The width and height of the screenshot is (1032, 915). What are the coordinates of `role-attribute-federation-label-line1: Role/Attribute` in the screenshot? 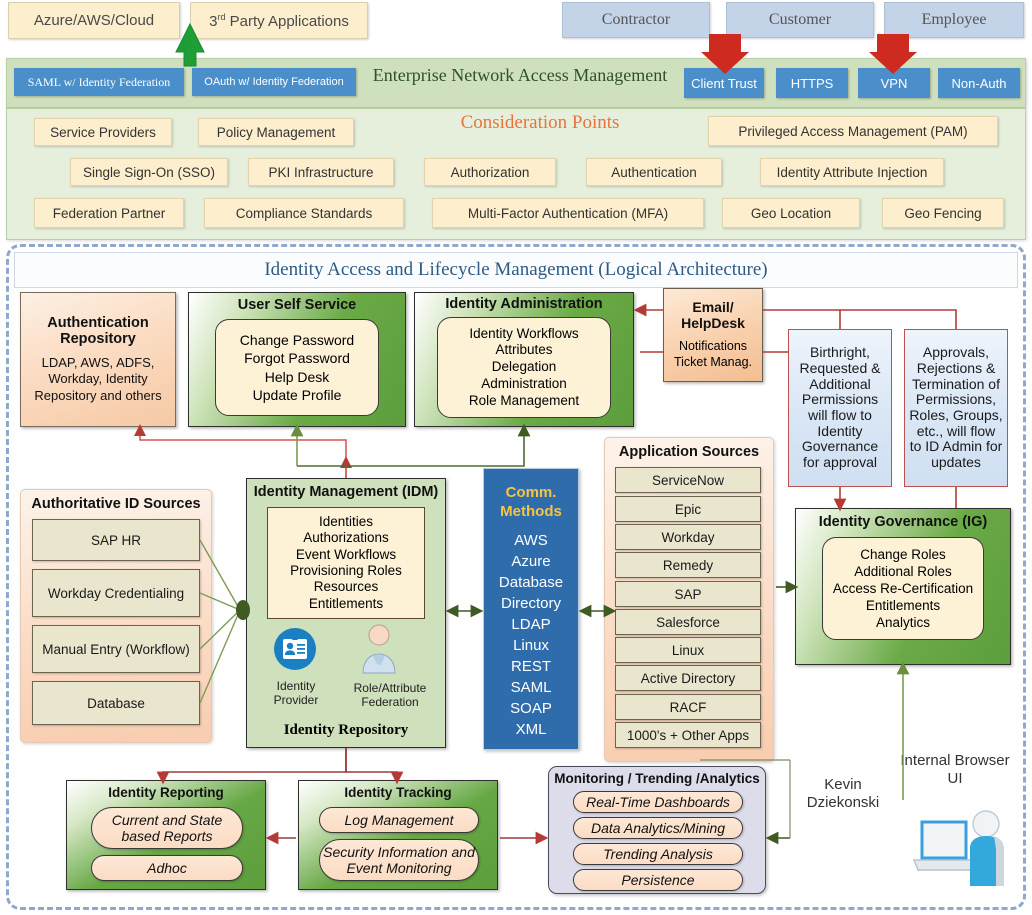 It's located at (390, 688).